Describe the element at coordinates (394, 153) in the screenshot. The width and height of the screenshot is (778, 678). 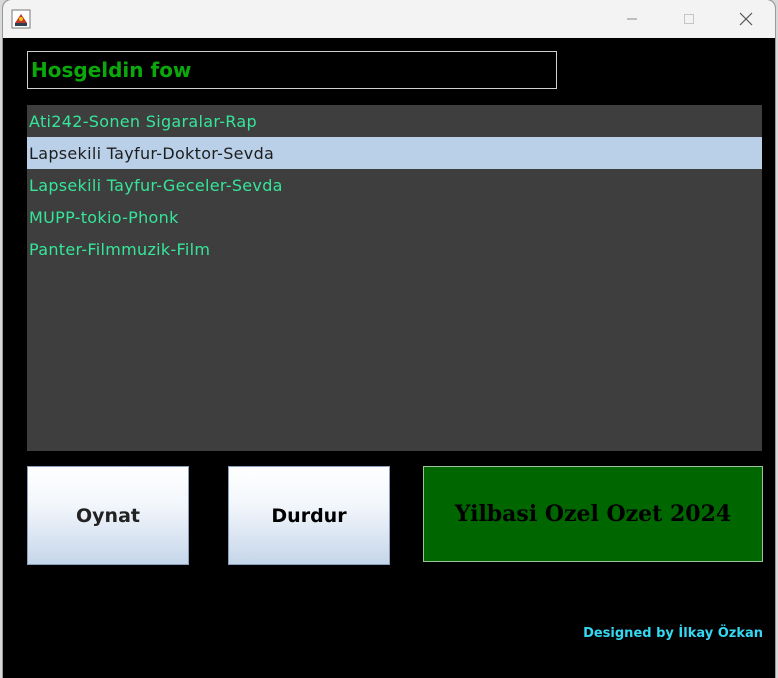
I see `song-list-item: Lapsekili Tayfur-Doktor-Sevda` at that location.